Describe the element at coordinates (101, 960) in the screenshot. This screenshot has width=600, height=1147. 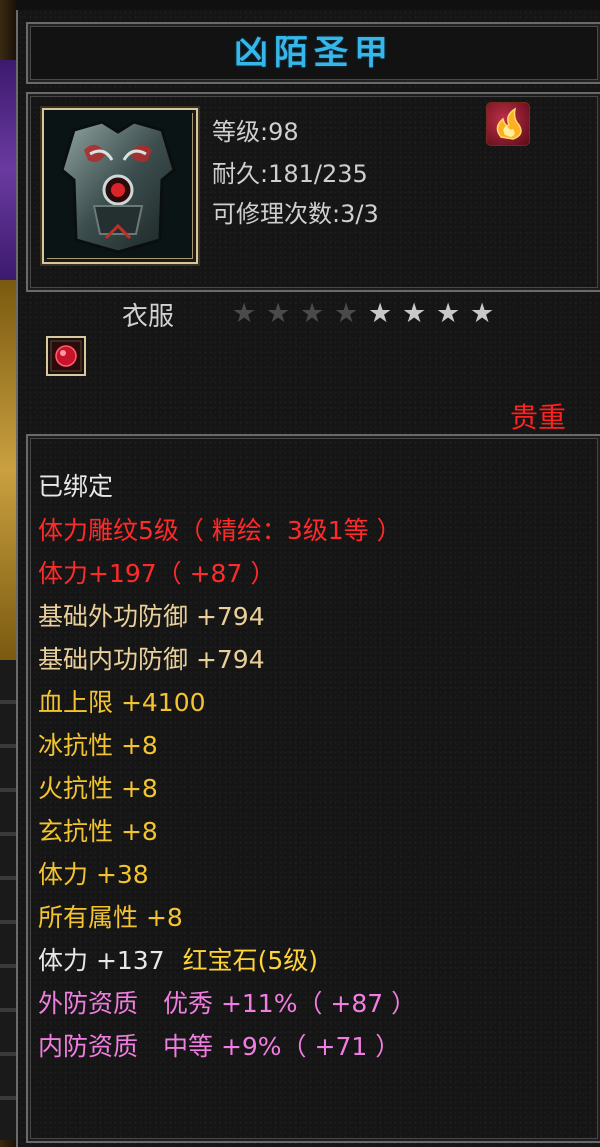
I see `gem-stat-value: 体力 +137` at that location.